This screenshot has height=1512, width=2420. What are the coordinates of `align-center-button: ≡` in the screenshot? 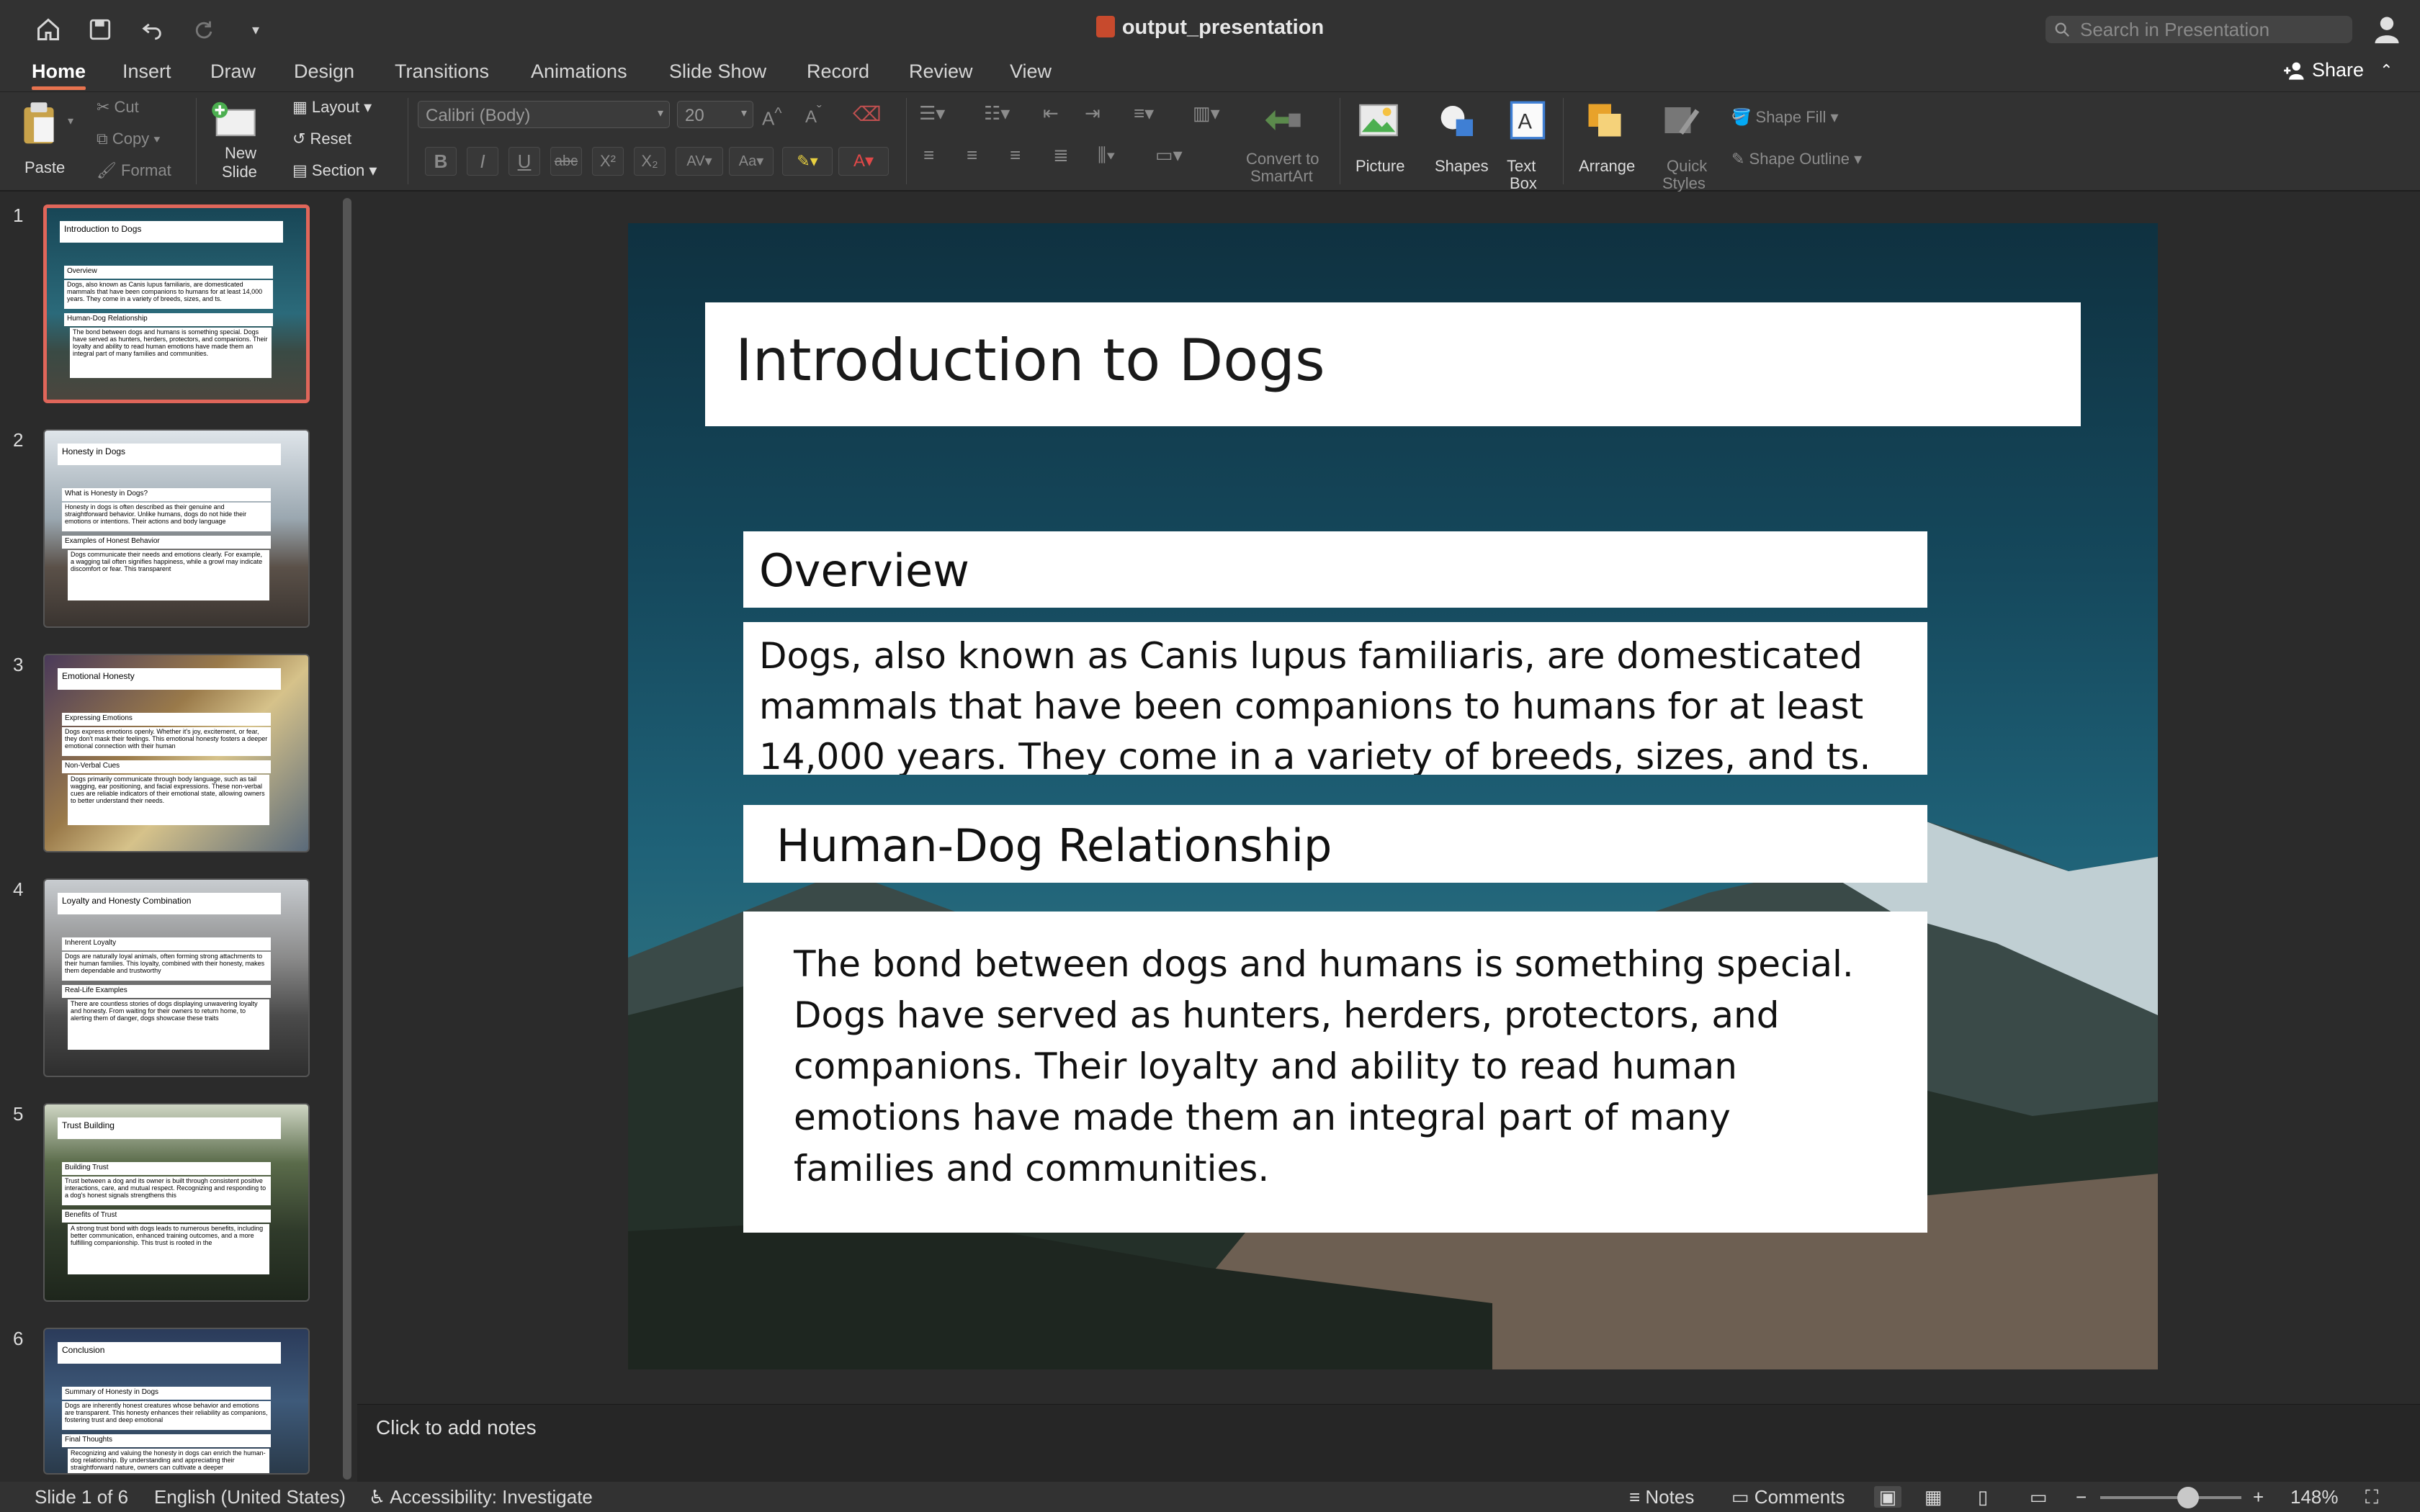 It's located at (972, 155).